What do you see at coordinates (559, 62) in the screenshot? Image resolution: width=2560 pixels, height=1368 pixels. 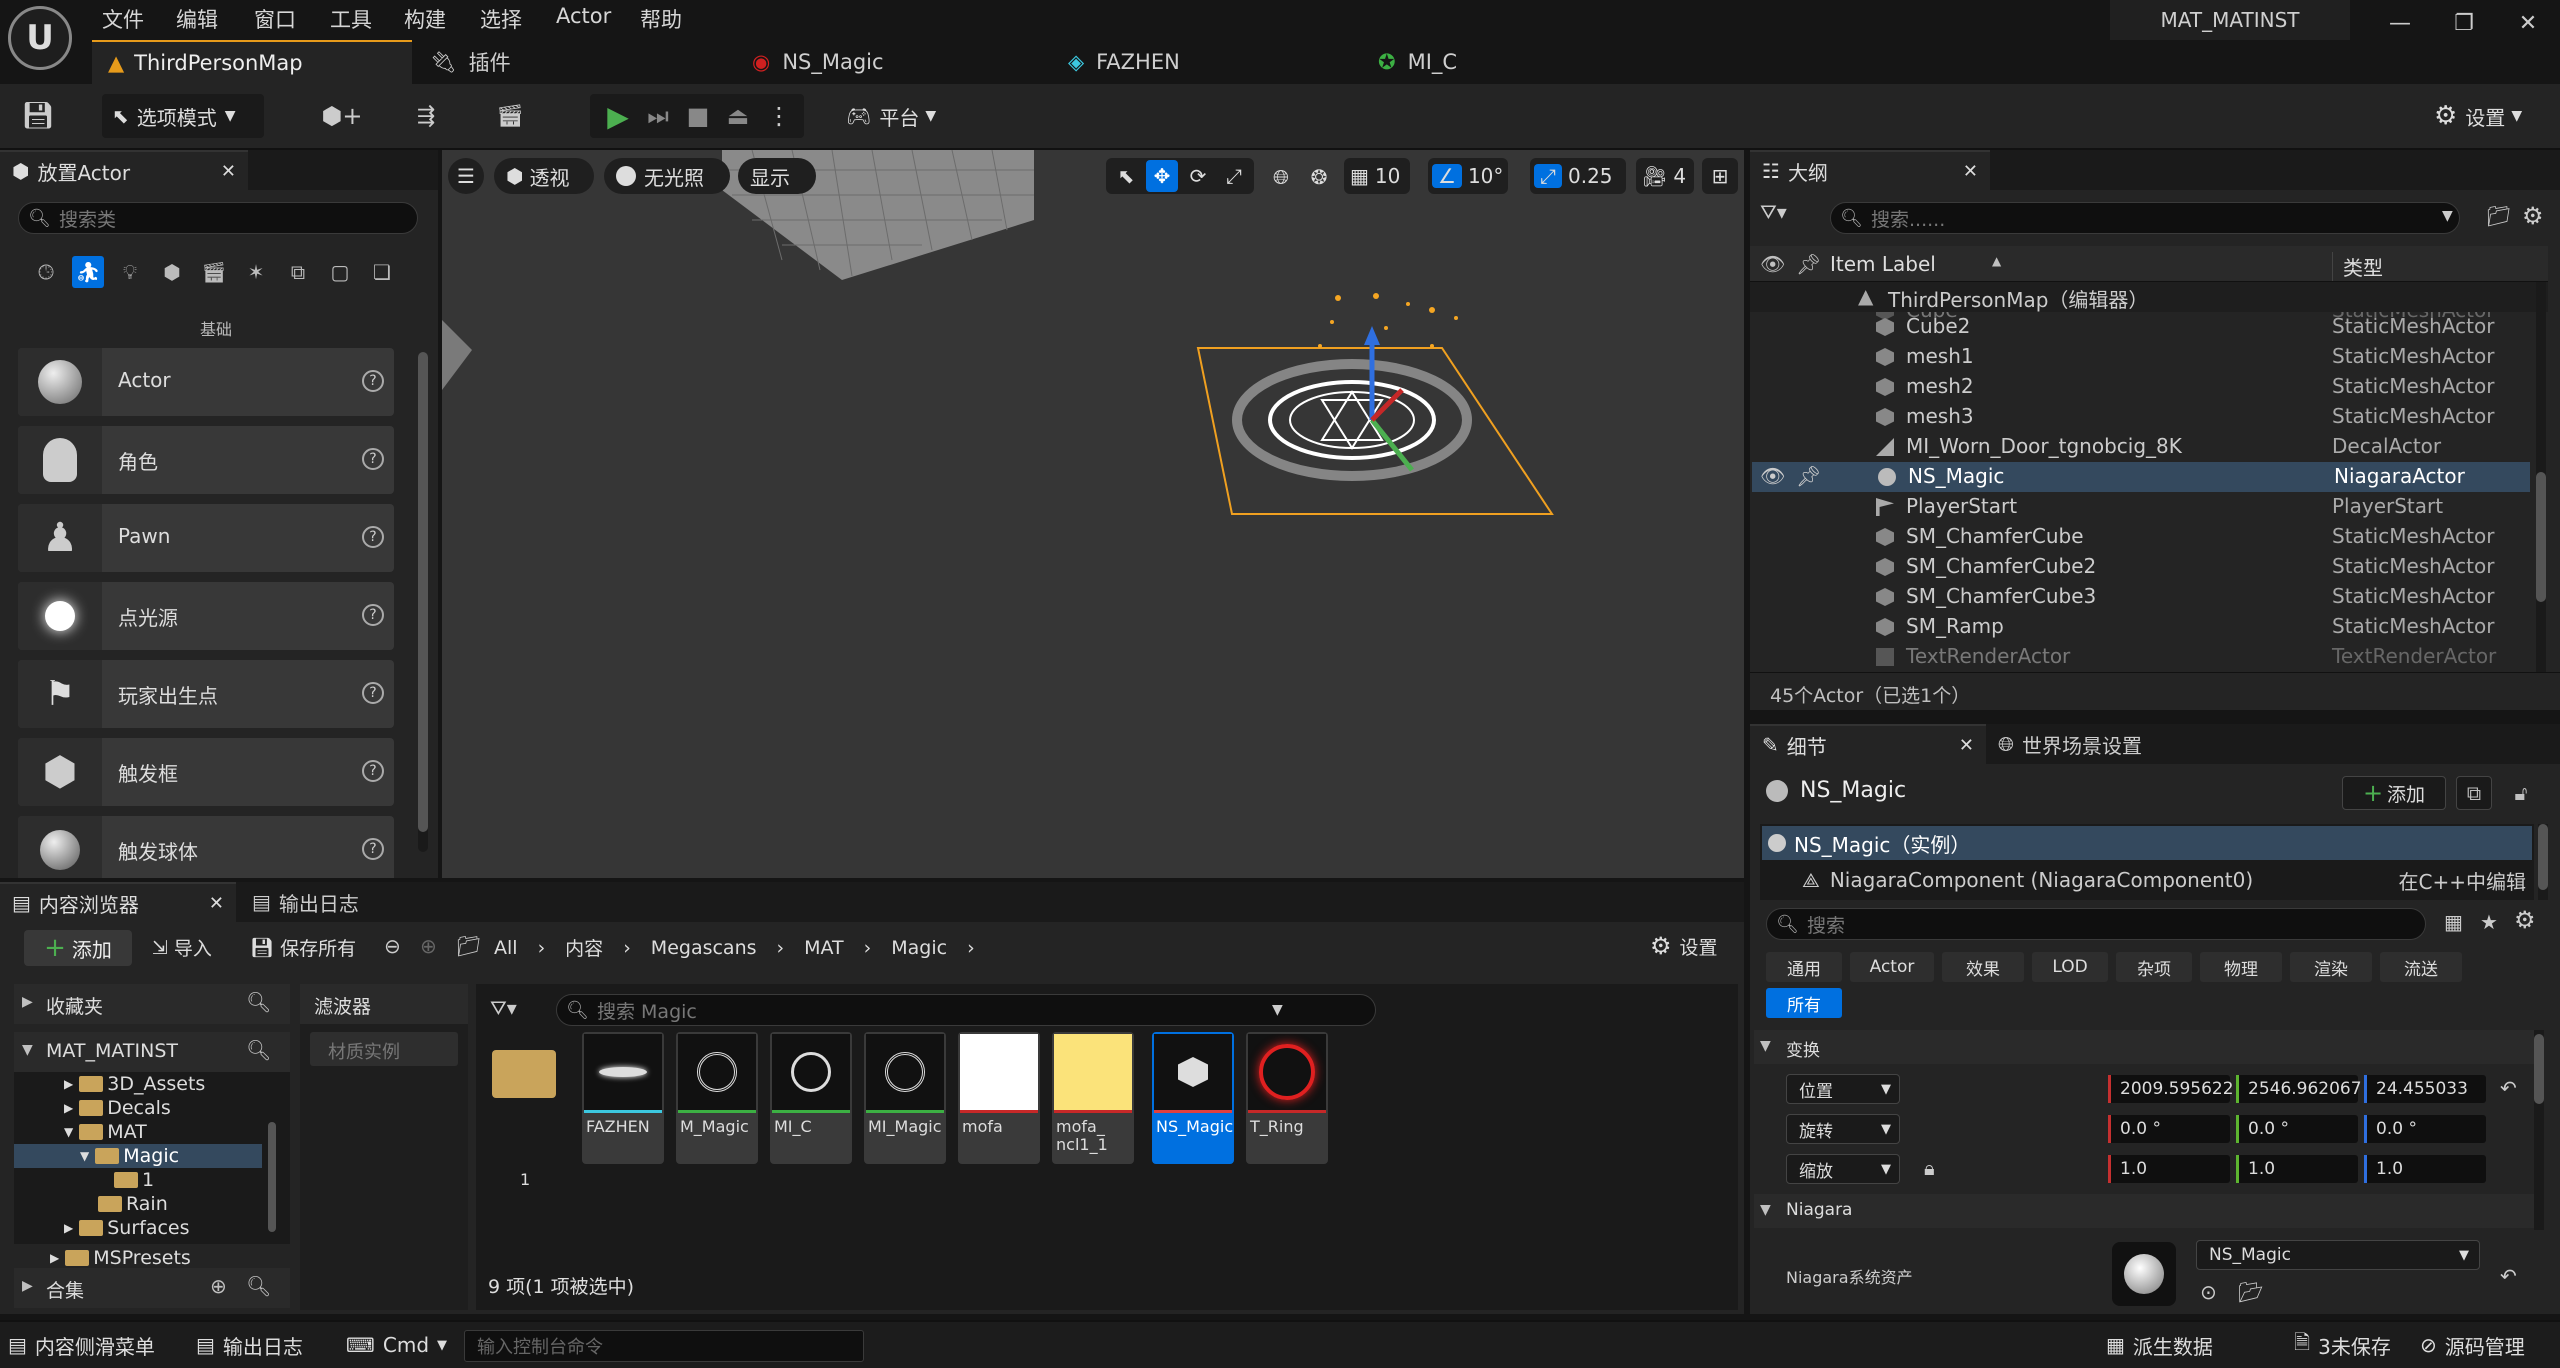 I see `tab-plugins: 🔌︎ 插件` at bounding box center [559, 62].